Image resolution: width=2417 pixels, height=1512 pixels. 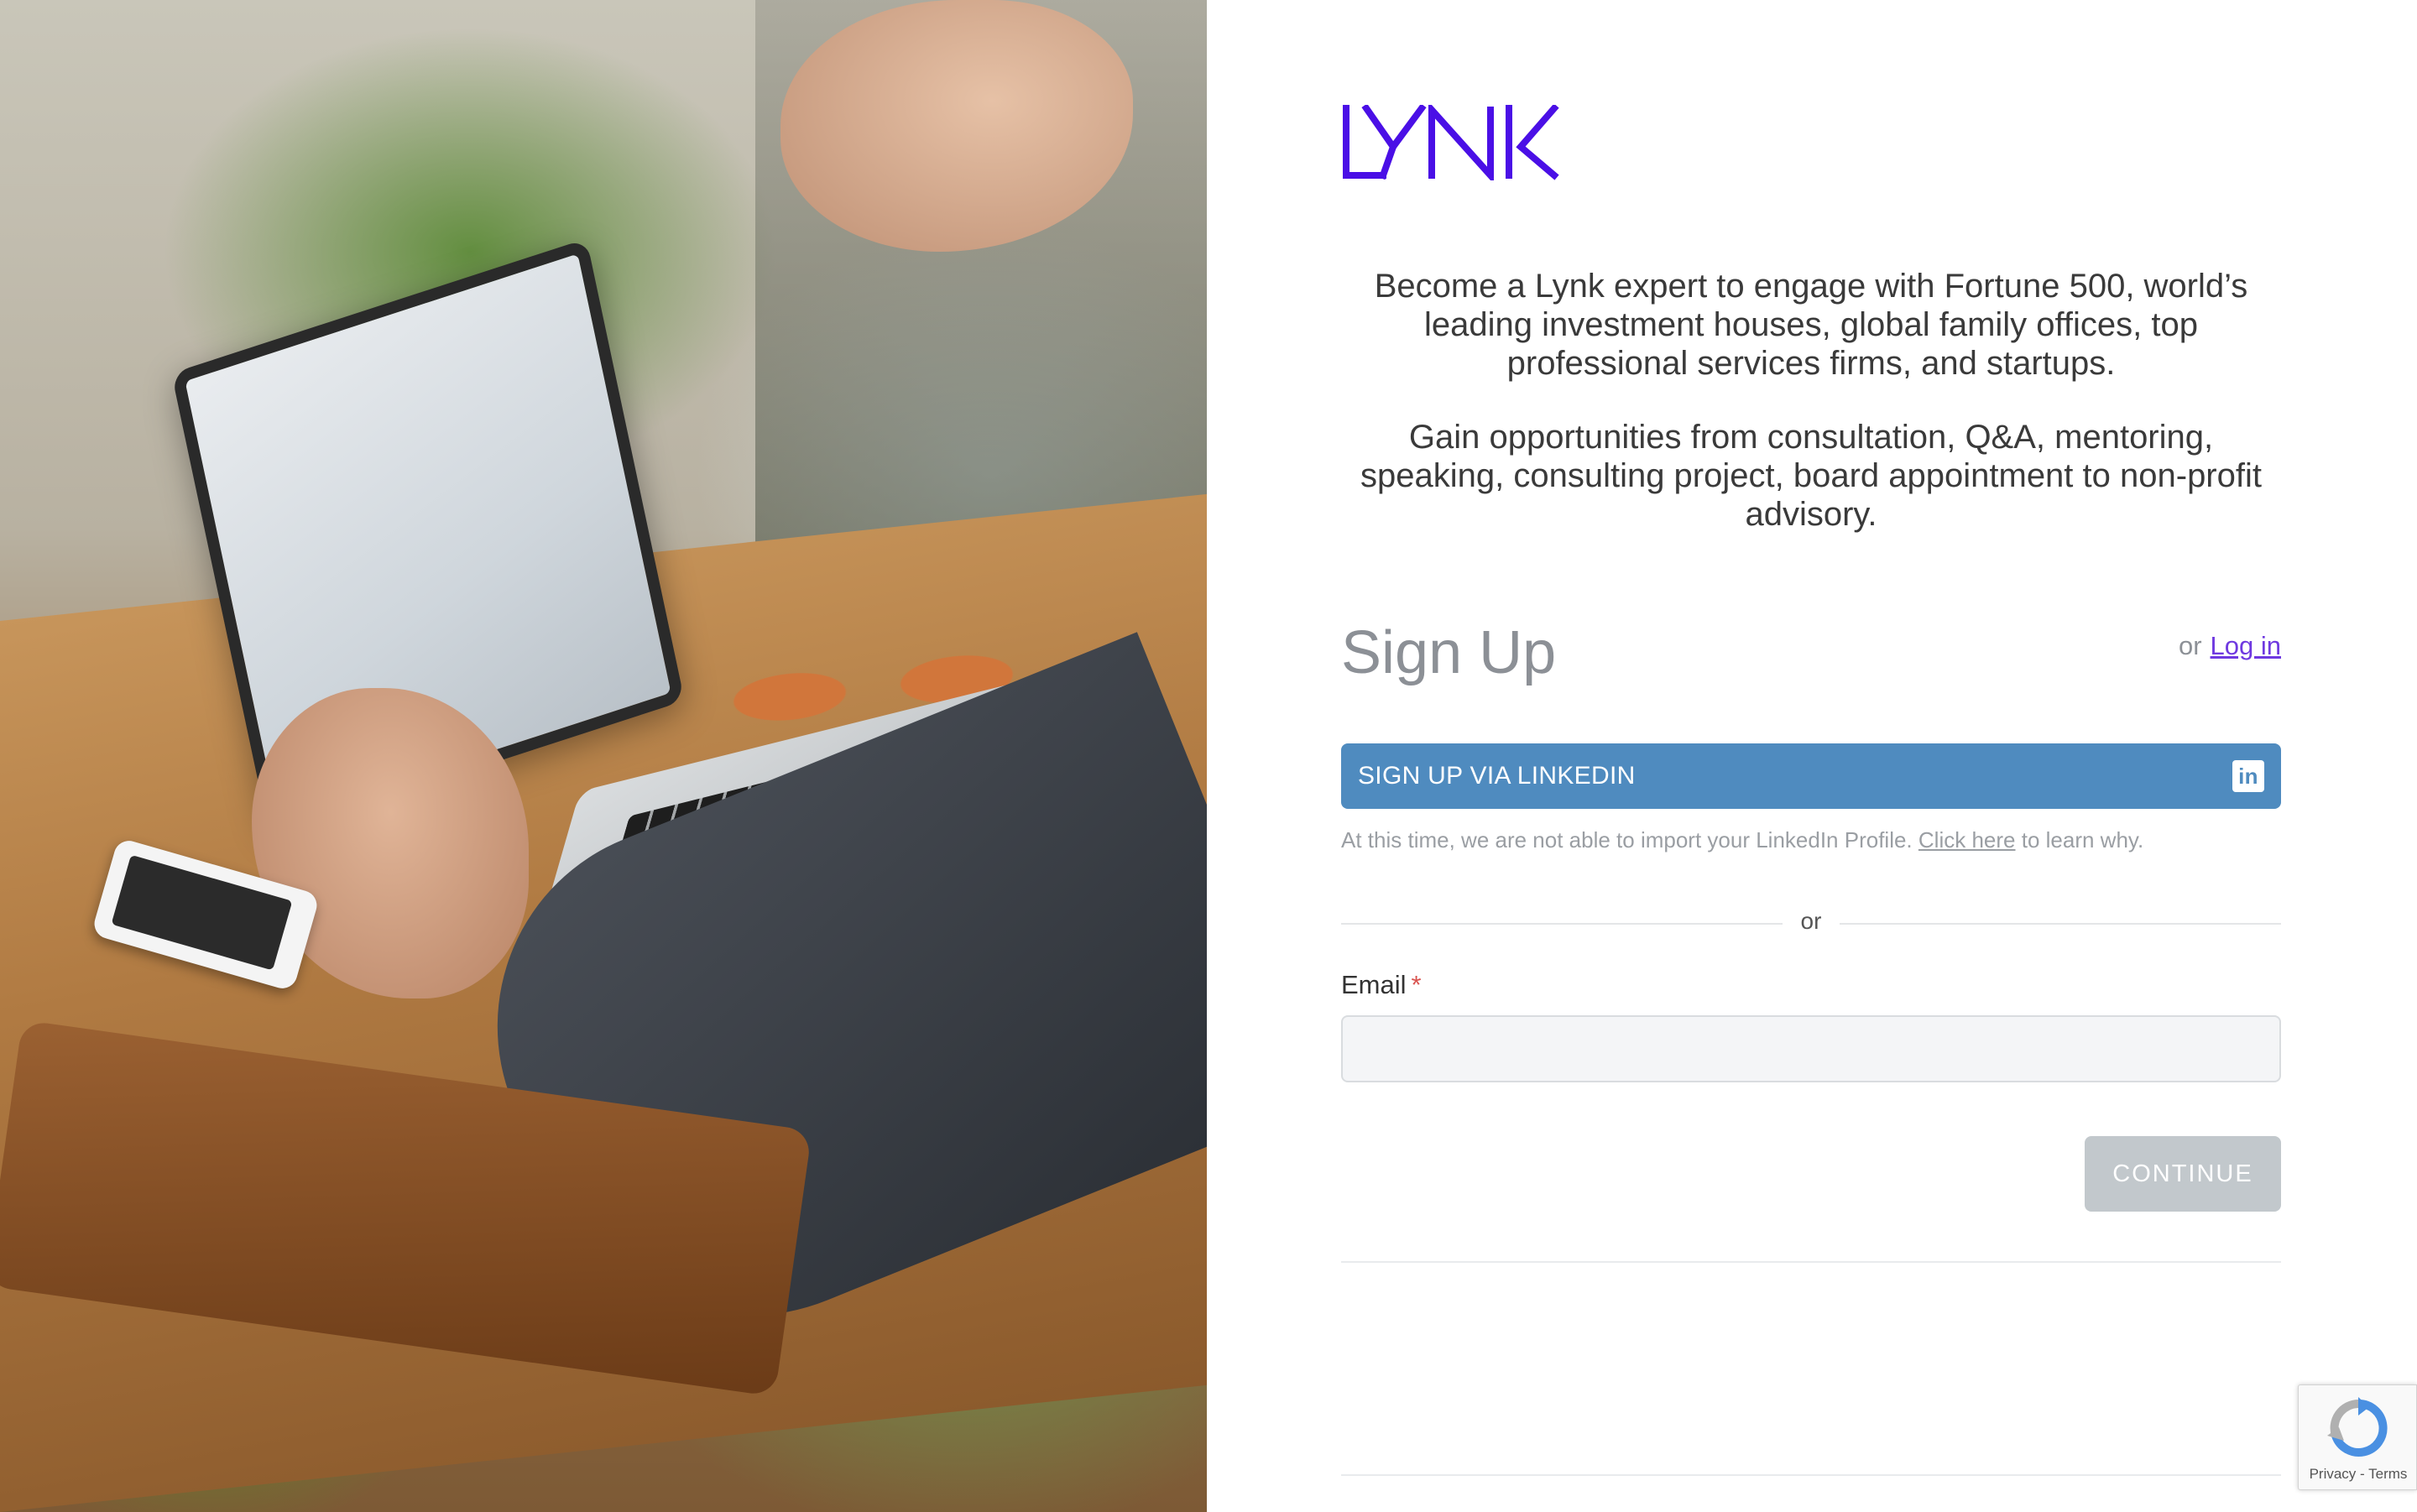 I want to click on email-label: Email *, so click(x=1381, y=985).